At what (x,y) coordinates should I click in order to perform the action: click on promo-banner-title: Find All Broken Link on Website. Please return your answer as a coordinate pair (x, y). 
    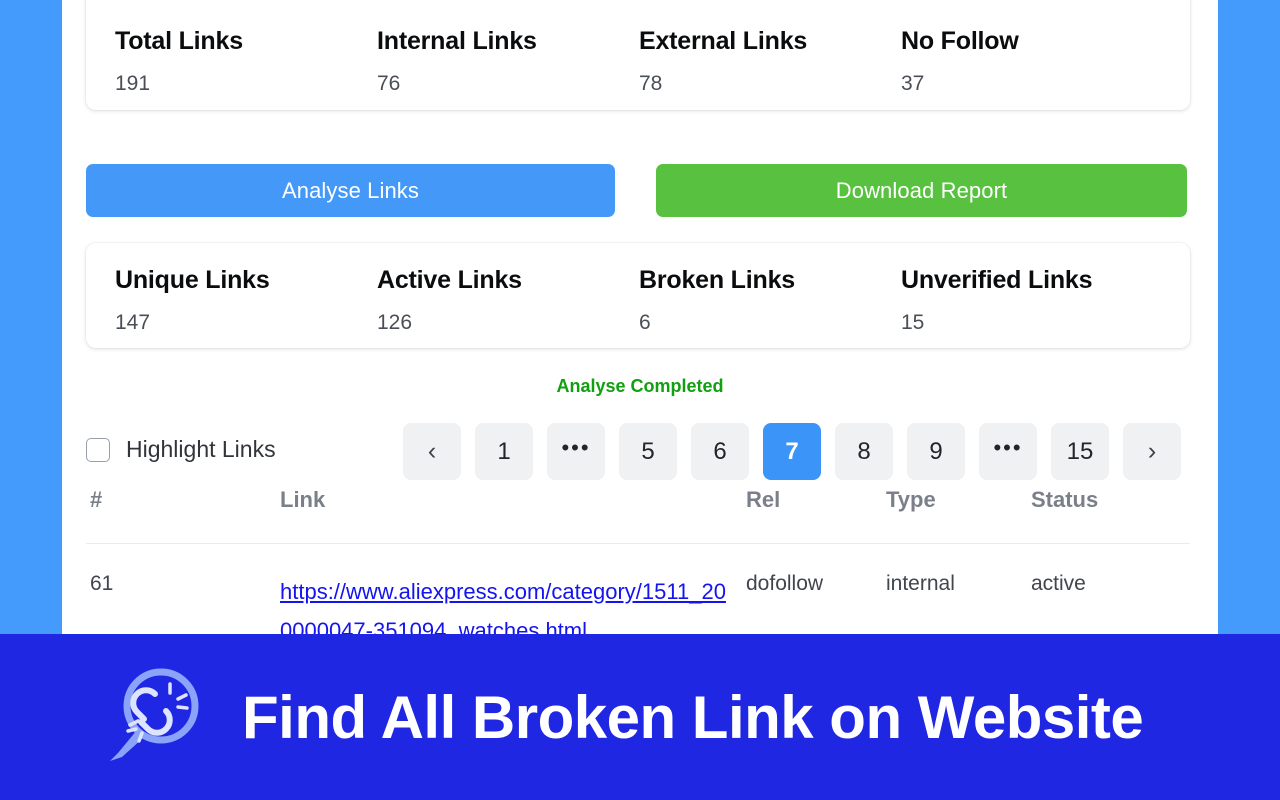
    Looking at the image, I should click on (693, 717).